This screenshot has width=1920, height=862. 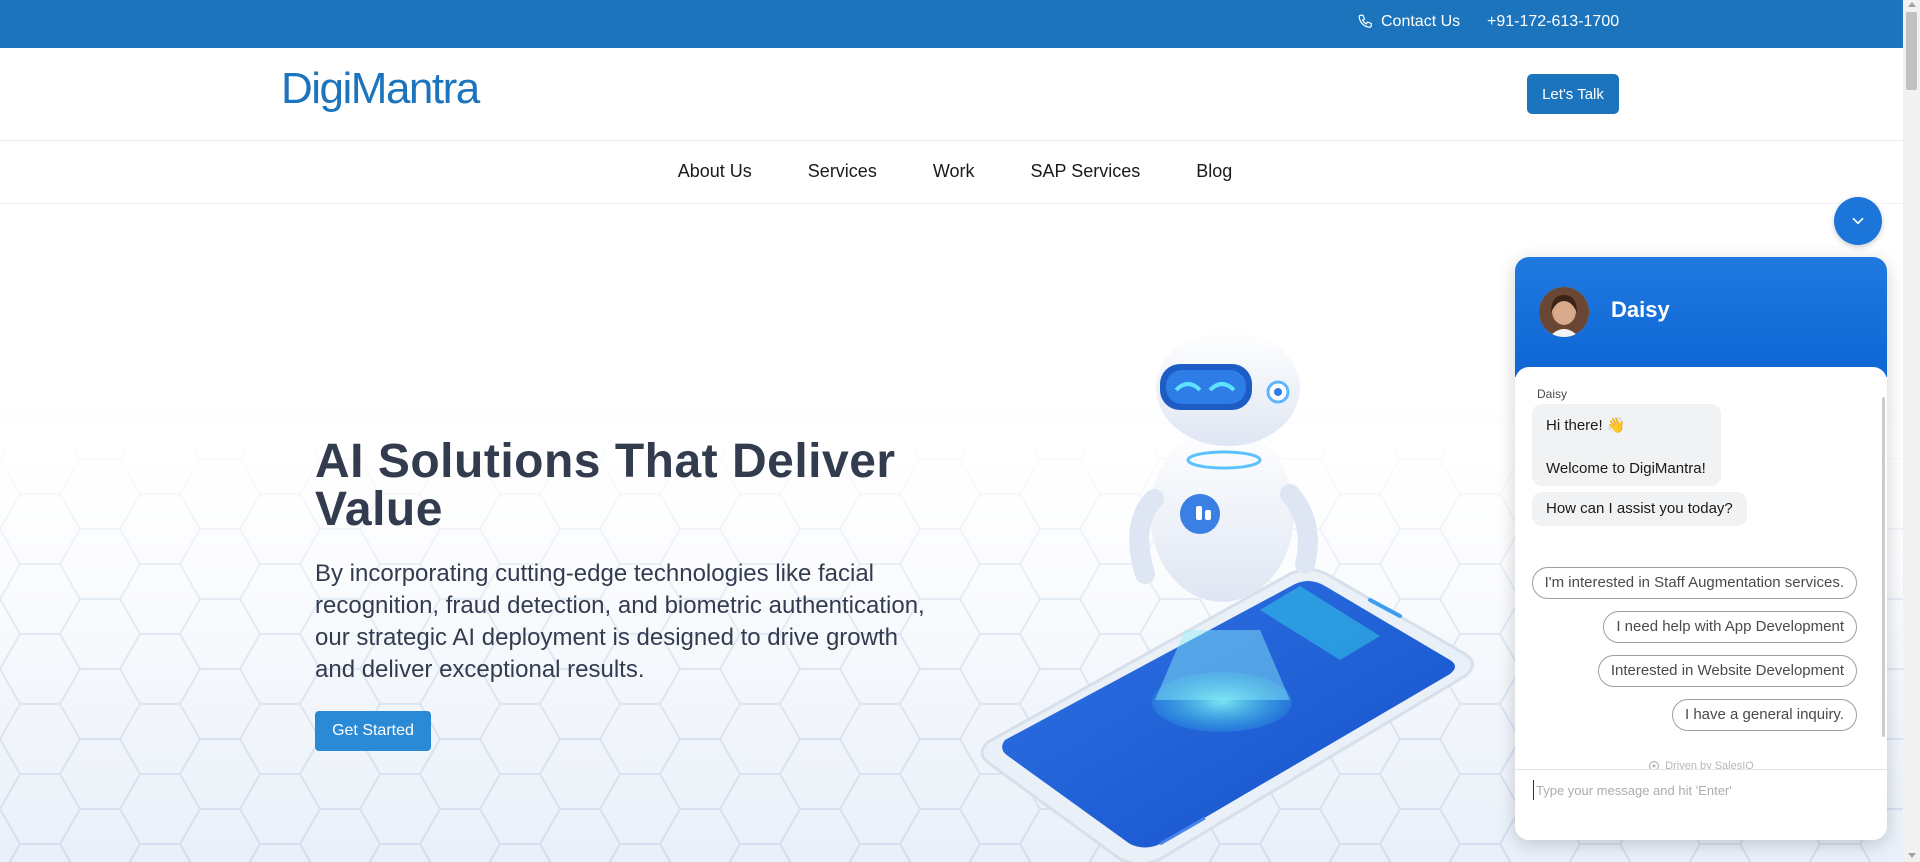 I want to click on top-bar: Contact Us +91-172-613-1700, so click(x=951, y=24).